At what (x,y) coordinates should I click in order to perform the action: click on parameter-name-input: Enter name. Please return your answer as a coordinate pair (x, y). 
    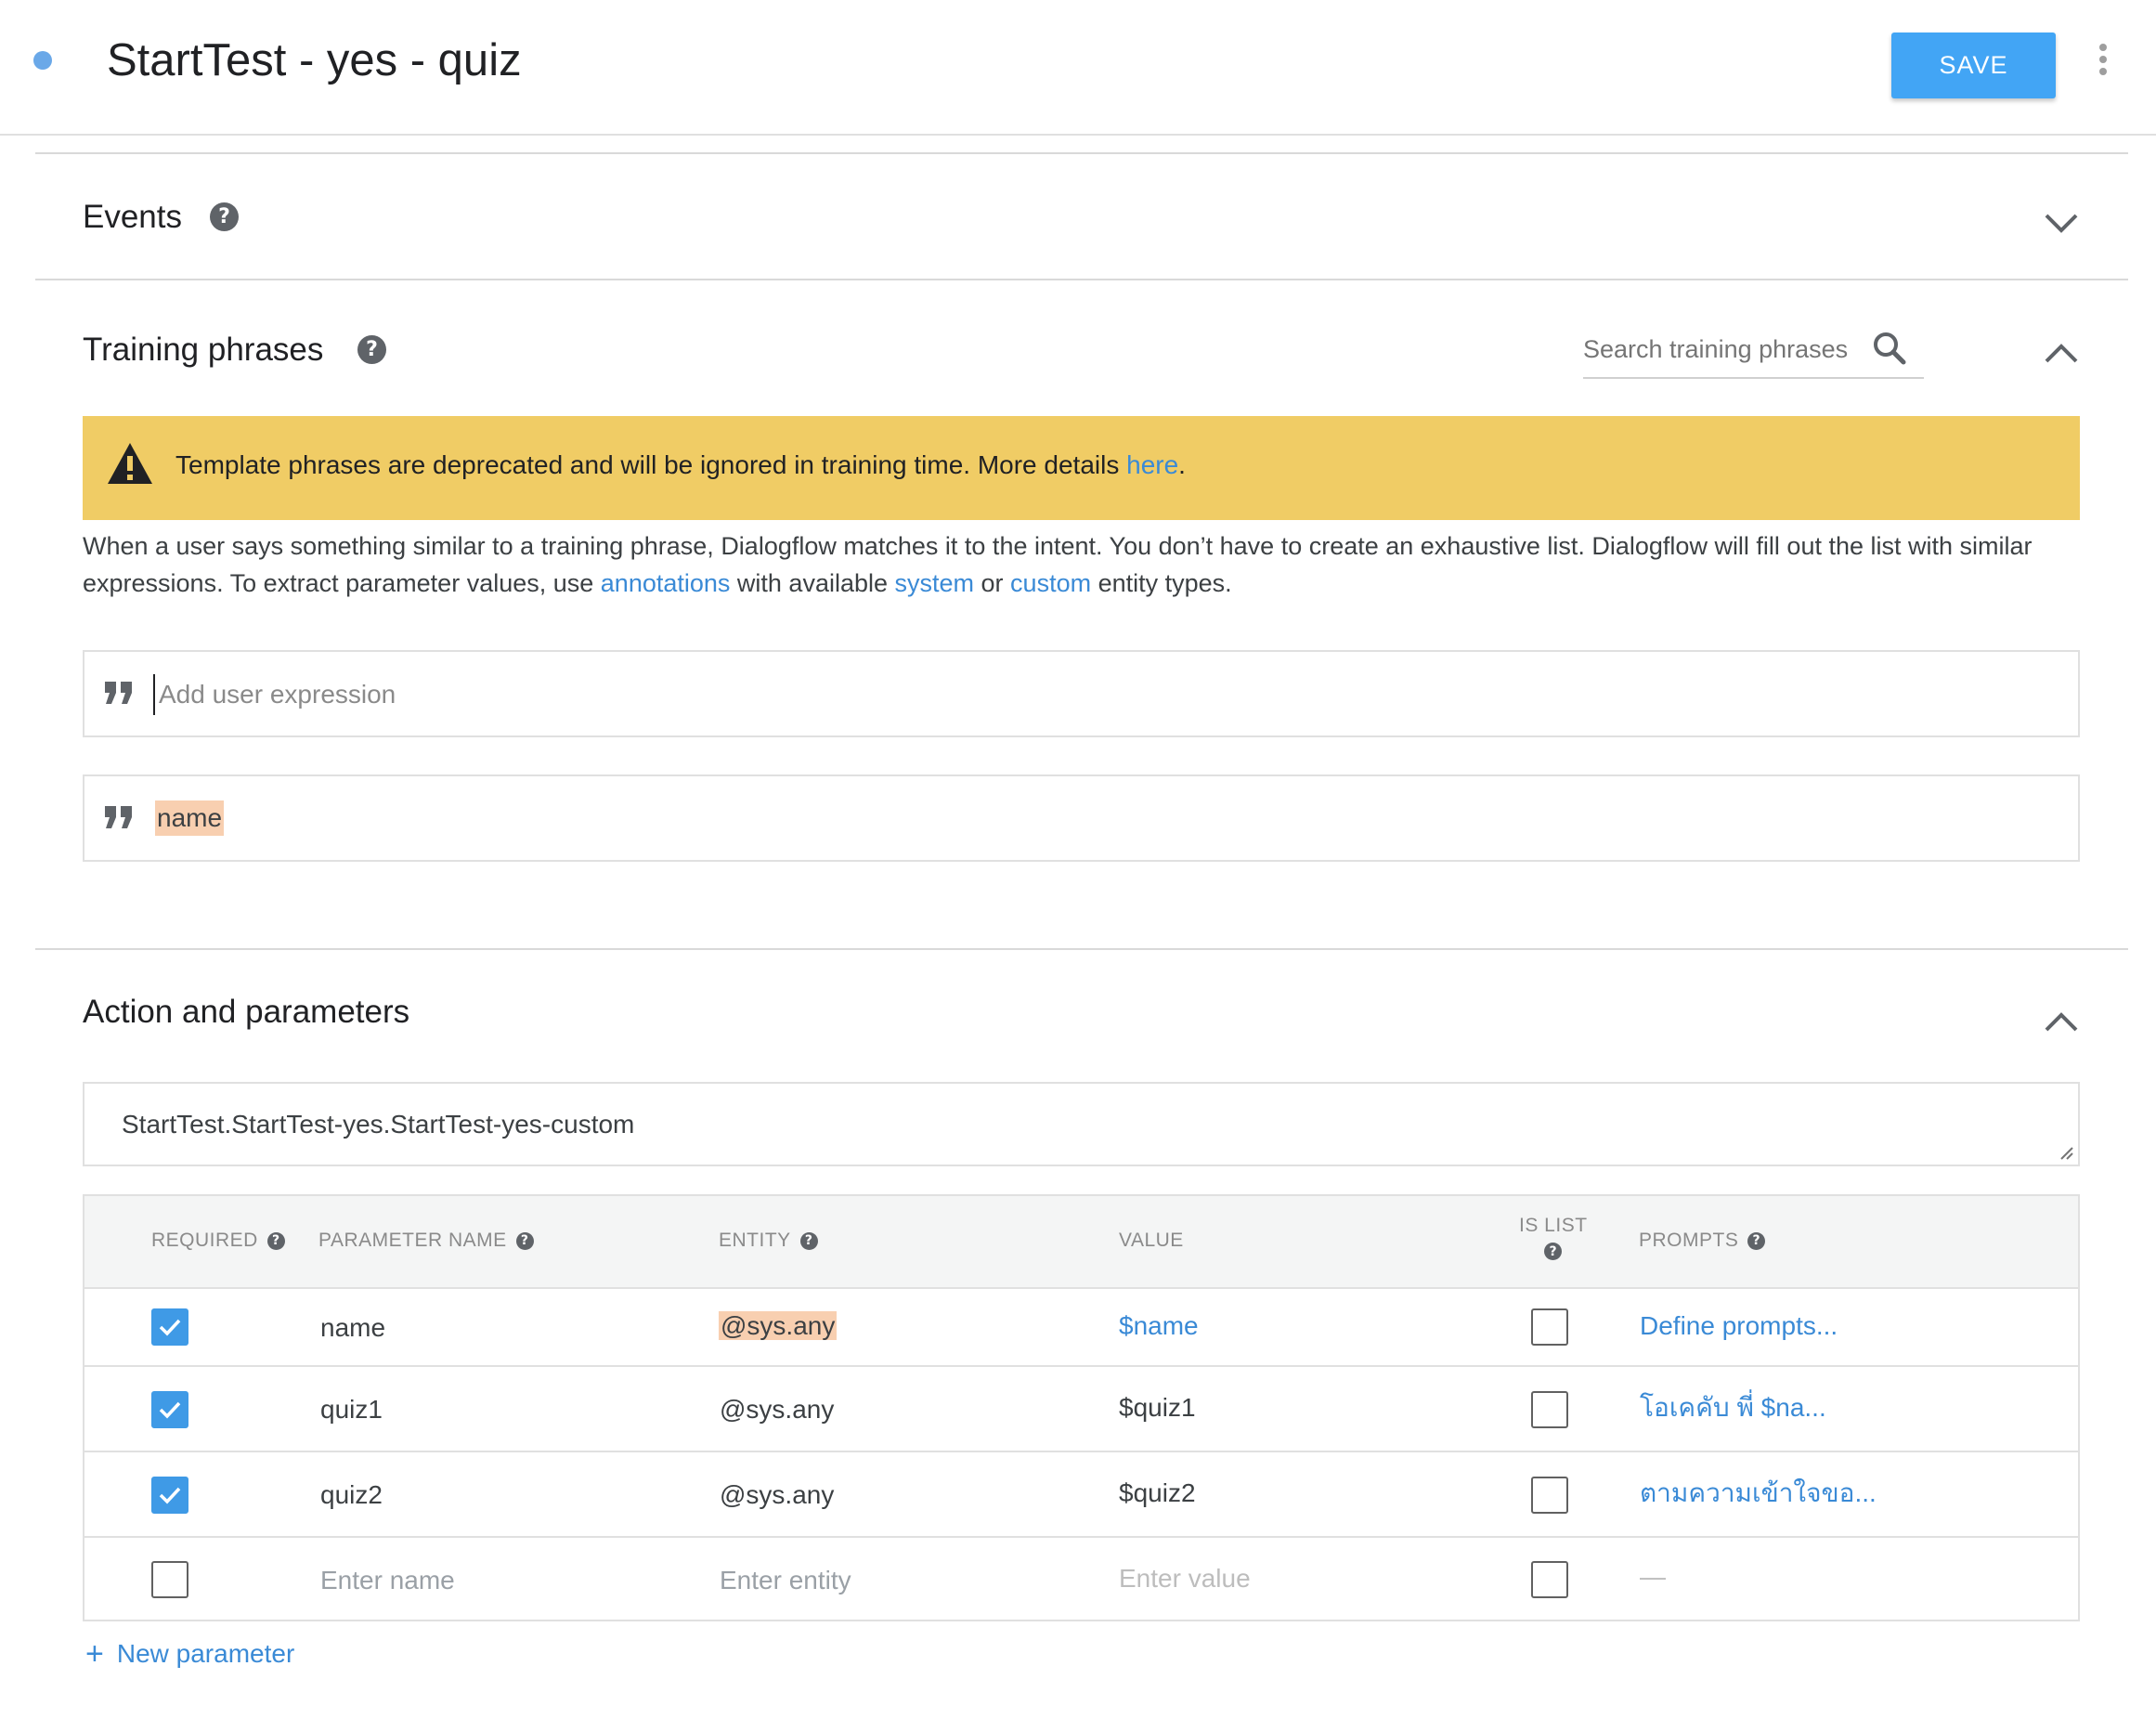
    Looking at the image, I should click on (387, 1580).